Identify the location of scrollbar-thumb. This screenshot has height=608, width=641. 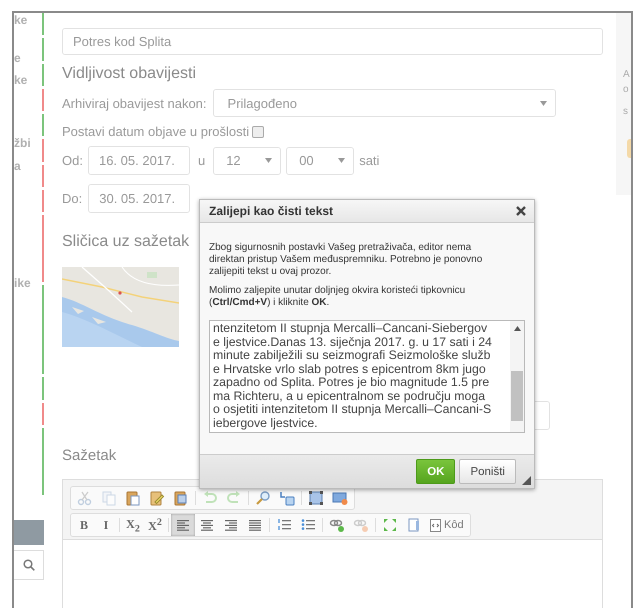
(517, 396).